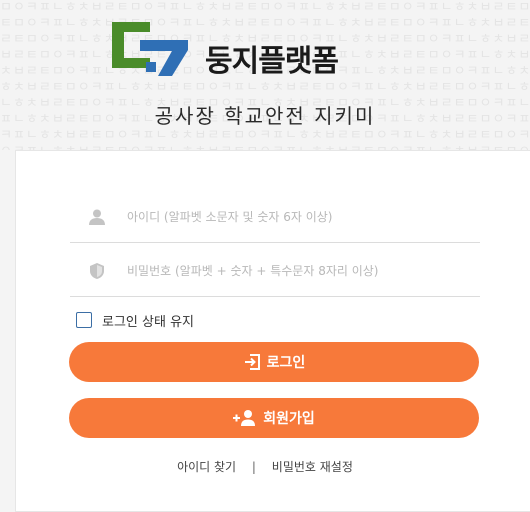  Describe the element at coordinates (312, 466) in the screenshot. I see `reset-password-link: 비밀번호 재설정` at that location.